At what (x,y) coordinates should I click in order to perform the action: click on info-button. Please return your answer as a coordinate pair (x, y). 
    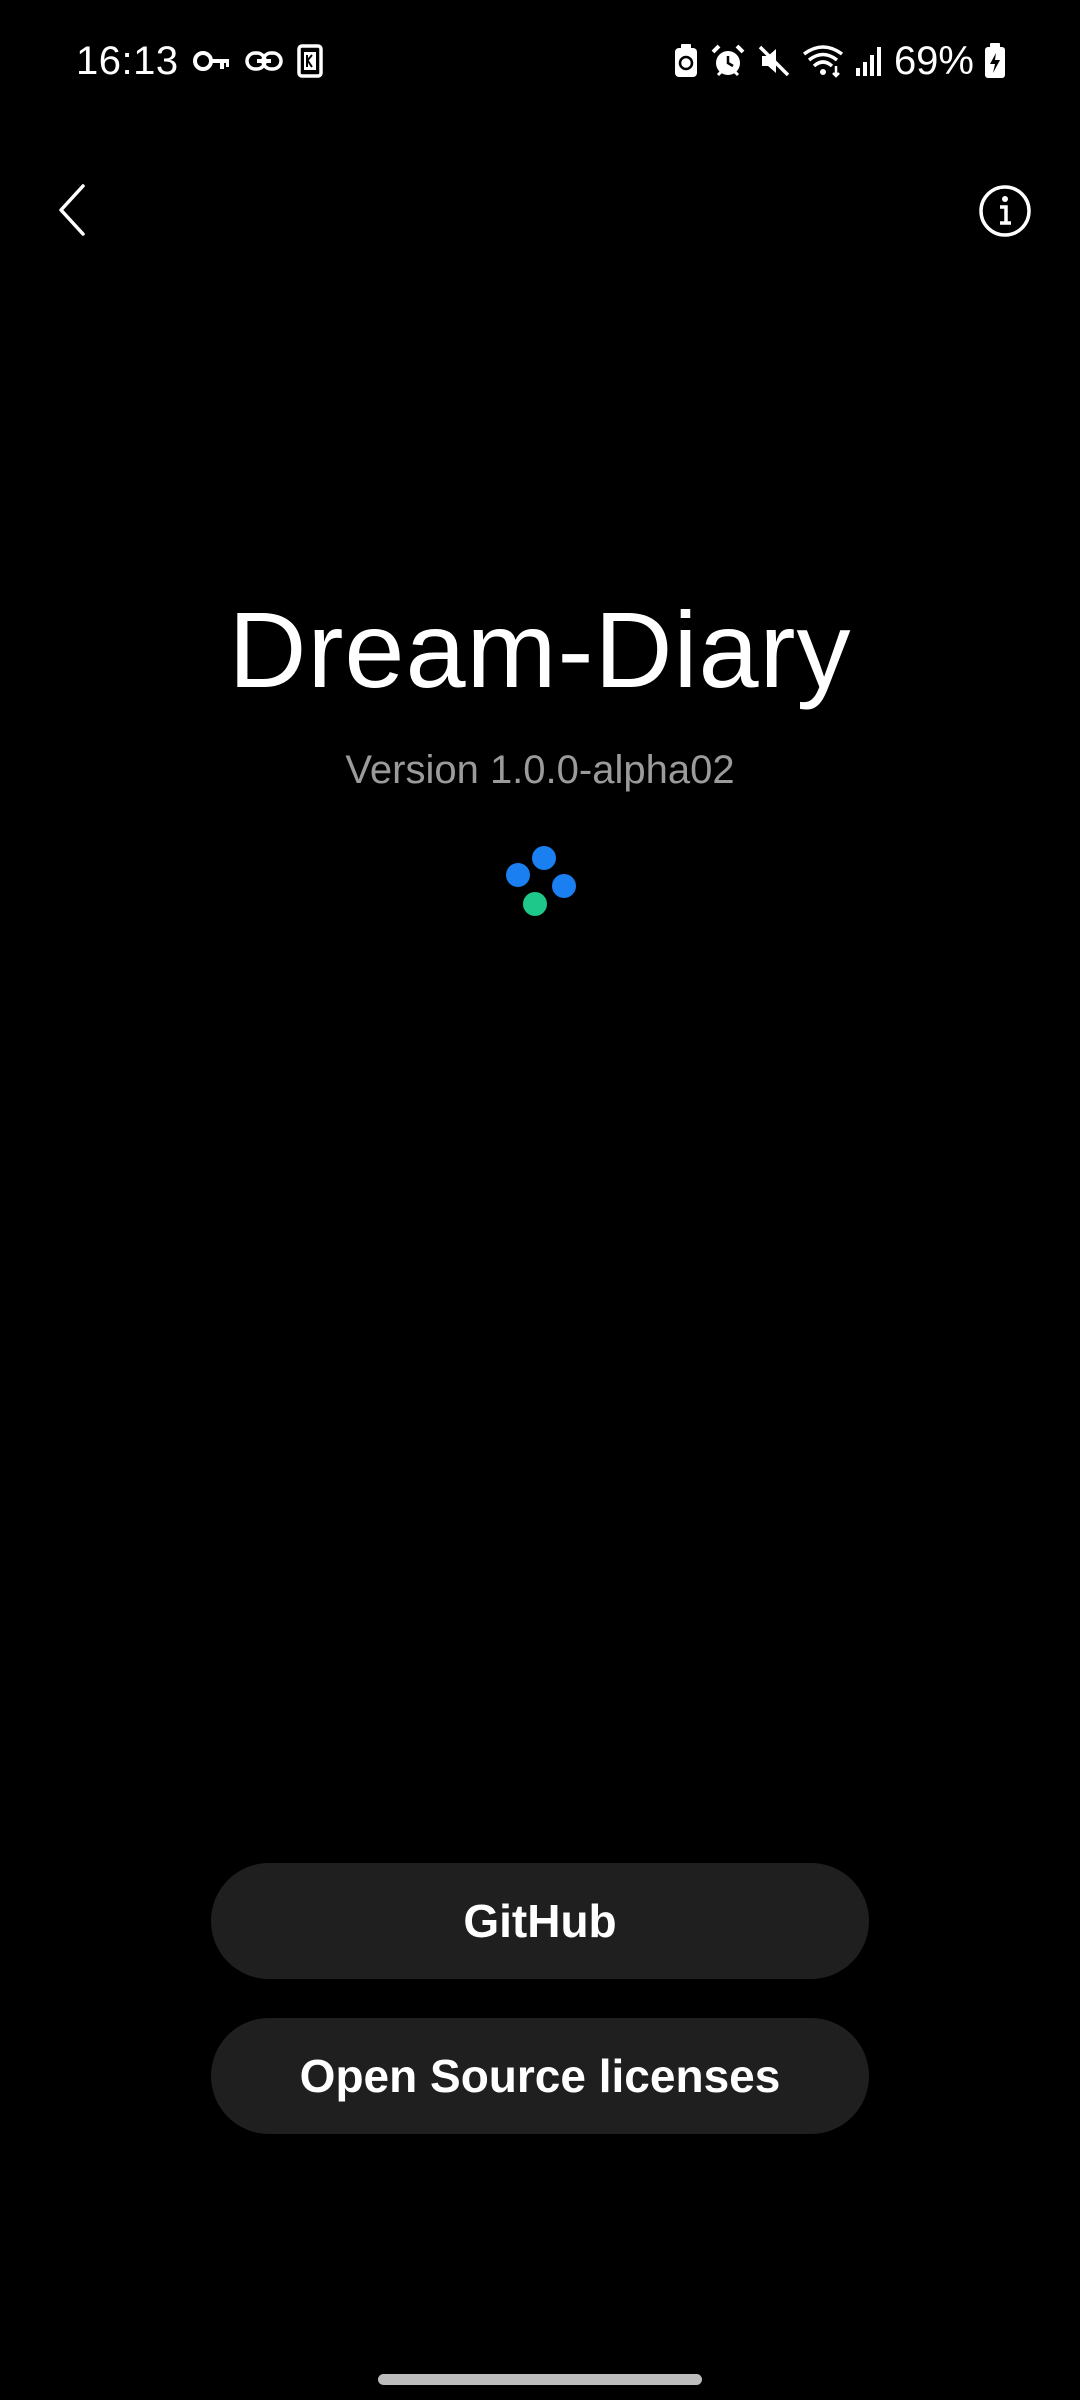
    Looking at the image, I should click on (1005, 213).